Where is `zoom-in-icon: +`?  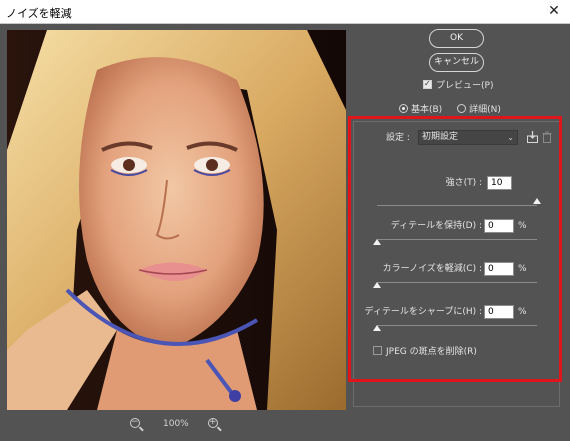
zoom-in-icon: + is located at coordinates (213, 424).